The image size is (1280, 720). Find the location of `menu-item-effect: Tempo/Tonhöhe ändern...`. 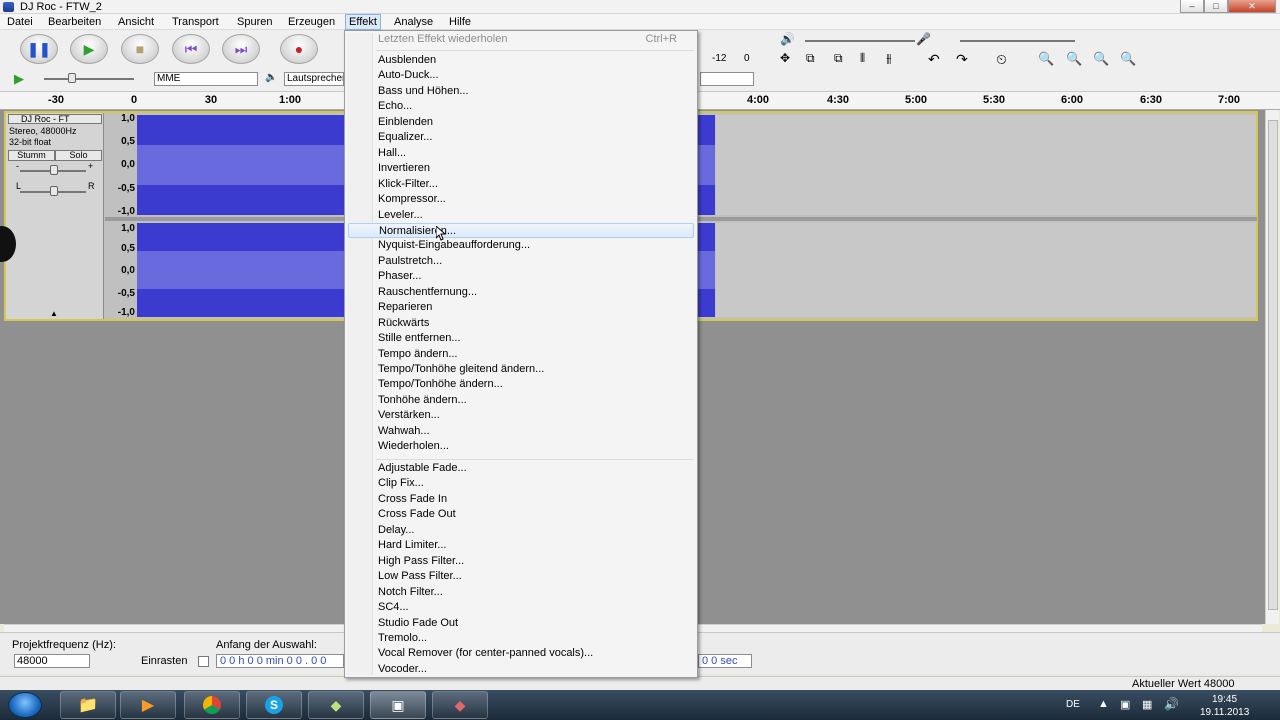

menu-item-effect: Tempo/Tonhöhe ändern... is located at coordinates (536, 384).